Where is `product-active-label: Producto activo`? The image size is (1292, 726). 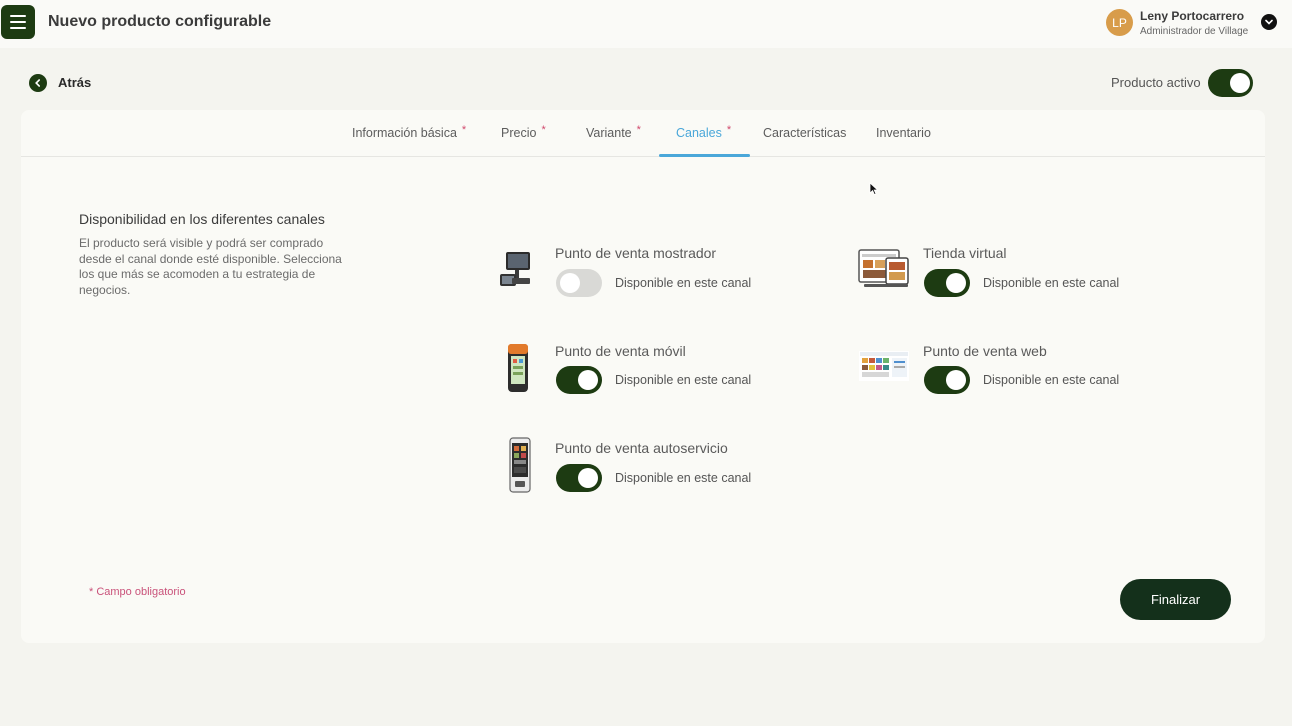
product-active-label: Producto activo is located at coordinates (1156, 82).